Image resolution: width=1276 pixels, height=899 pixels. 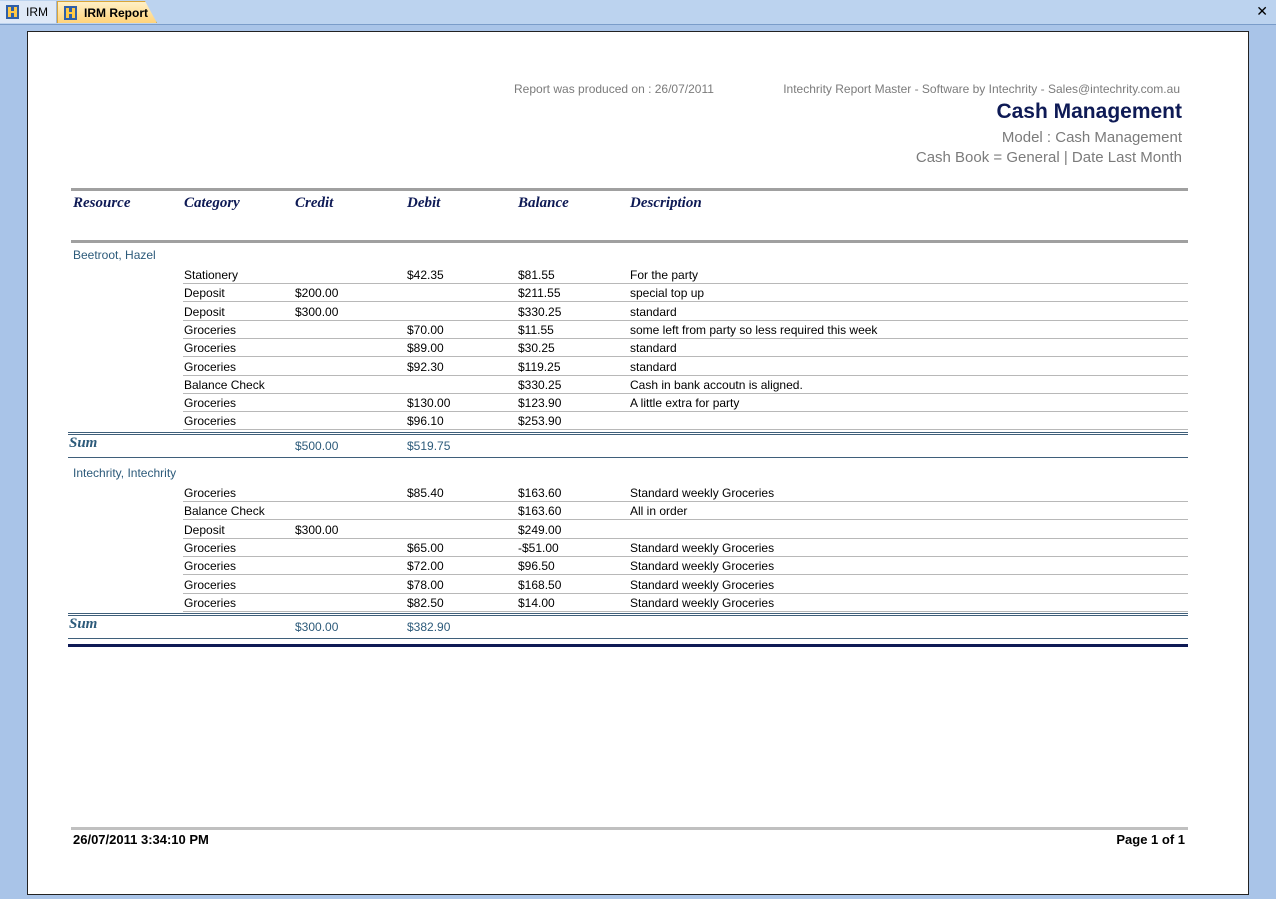 I want to click on cell-balance: $168.50, so click(x=540, y=584).